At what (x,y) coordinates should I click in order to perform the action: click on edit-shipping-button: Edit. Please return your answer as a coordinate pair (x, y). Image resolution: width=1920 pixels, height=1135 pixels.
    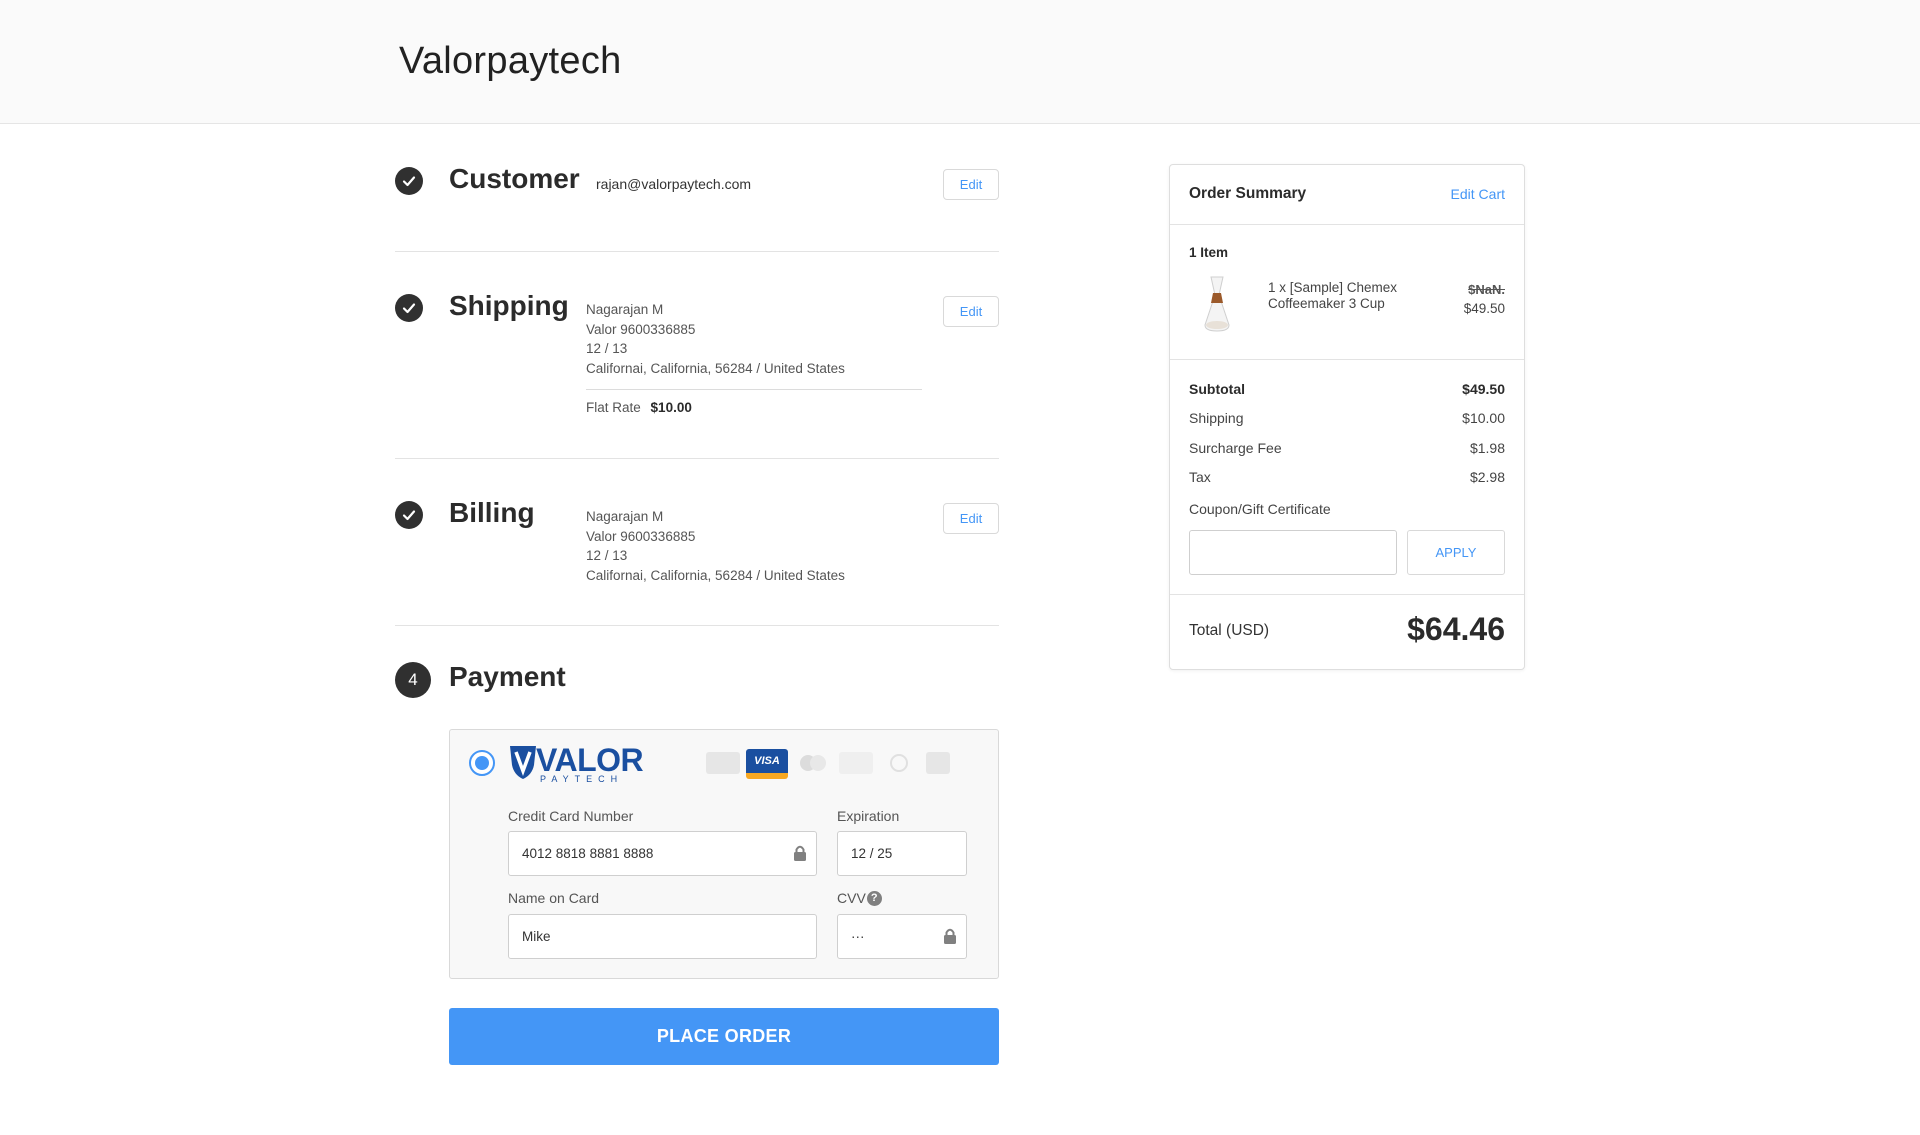
    Looking at the image, I should click on (971, 311).